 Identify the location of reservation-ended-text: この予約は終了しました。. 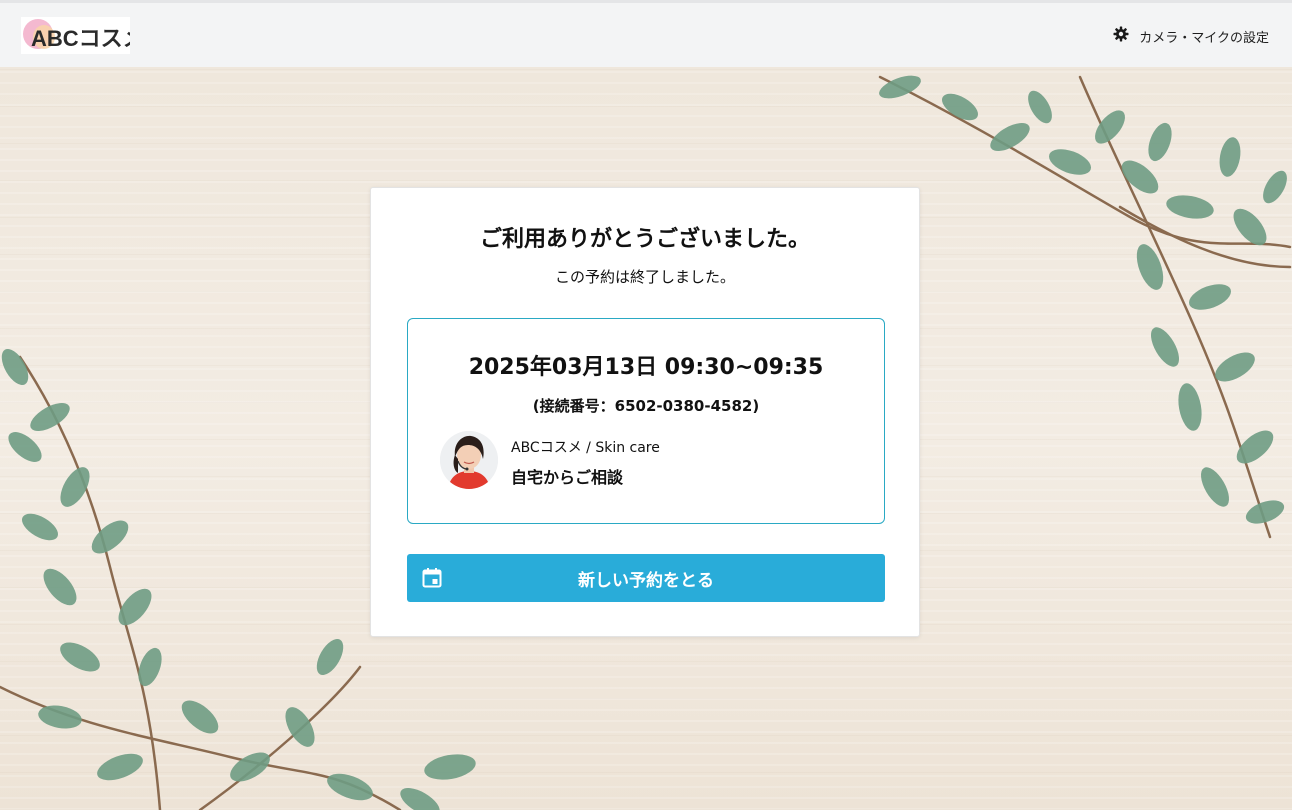
(644, 277).